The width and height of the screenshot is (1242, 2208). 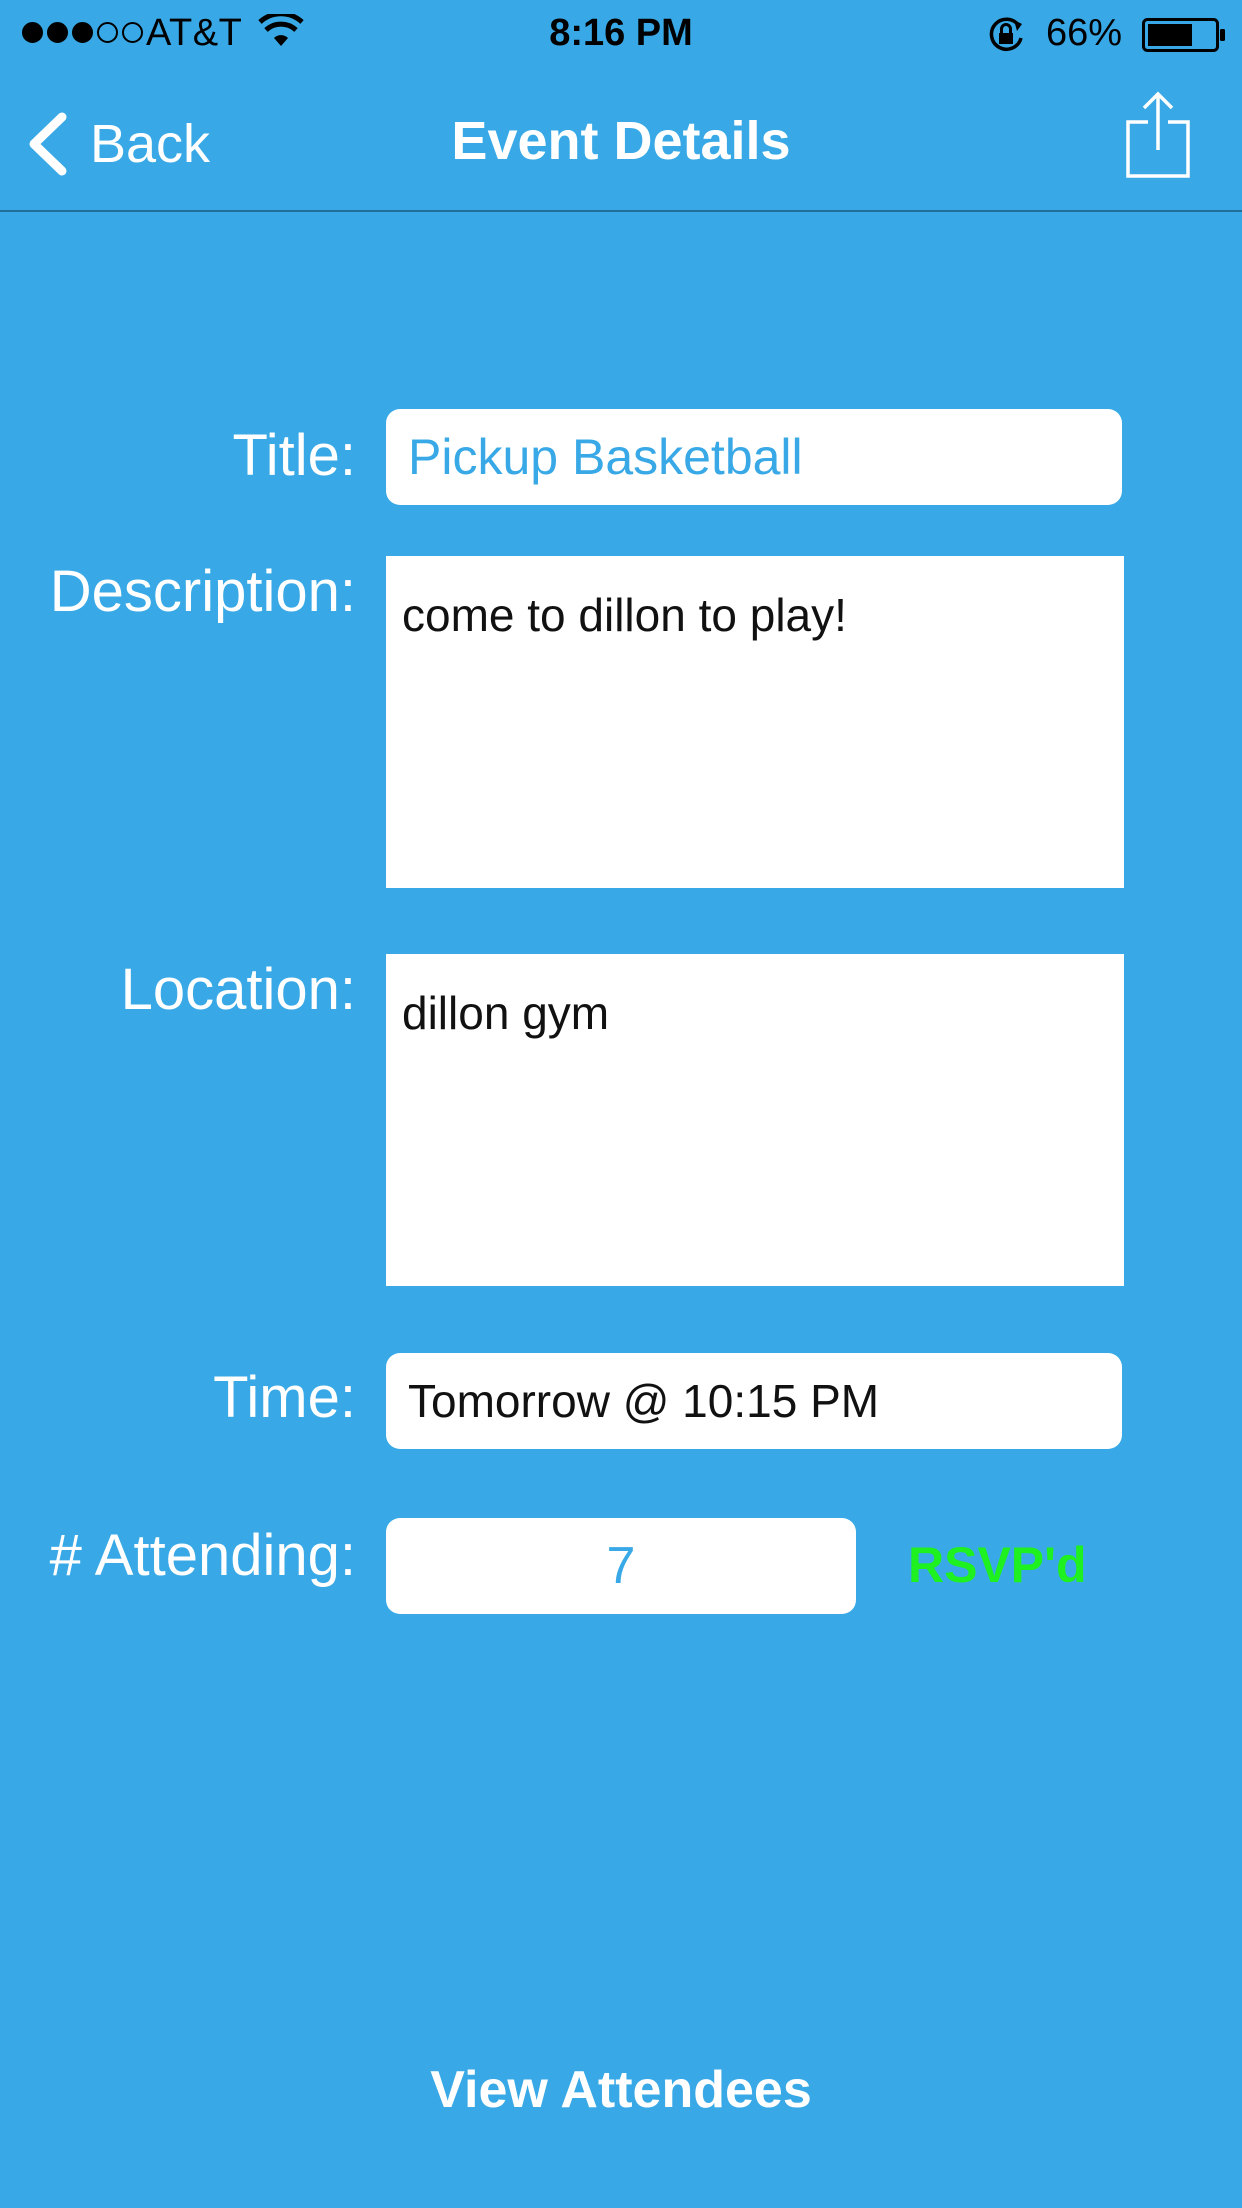 I want to click on status-bar: AT&T 8:16 PM 66%, so click(x=621, y=33).